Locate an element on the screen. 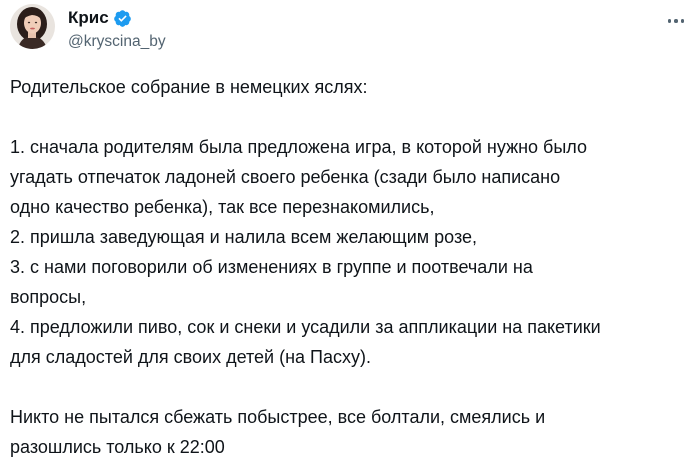  author-display-name: Крис is located at coordinates (88, 18).